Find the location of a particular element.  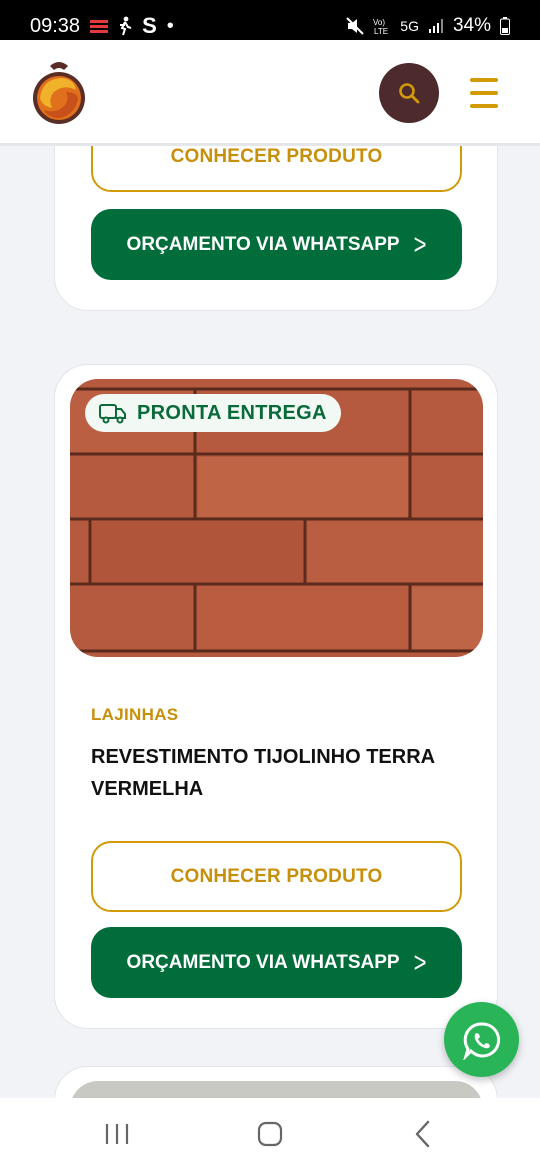

notification-icon is located at coordinates (99, 26).